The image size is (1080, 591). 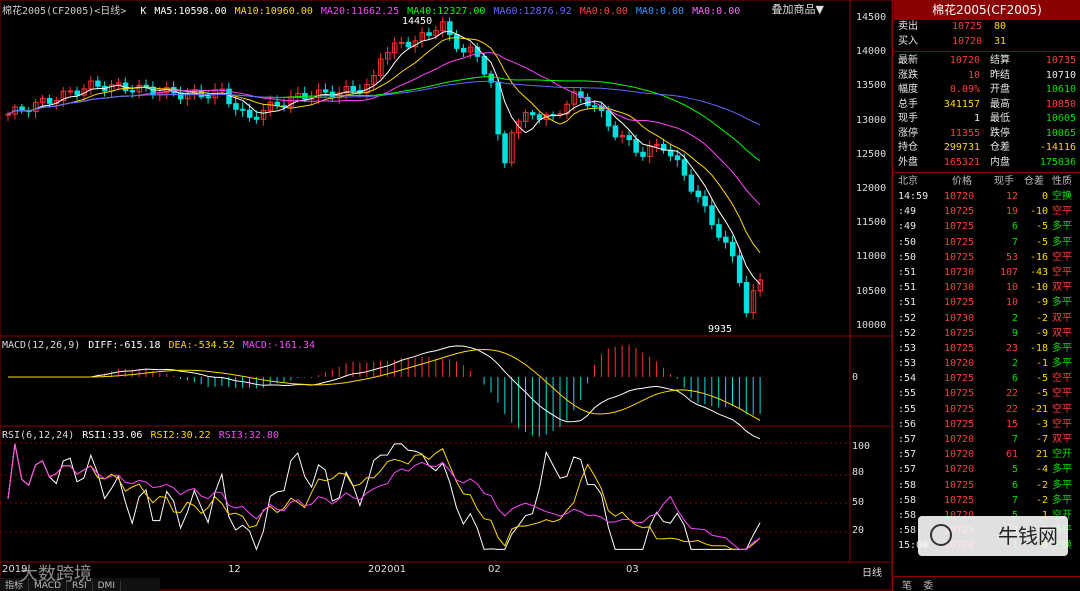 What do you see at coordinates (987, 242) in the screenshot?
I see `tick-row: :50 10725 7 -5 多平` at bounding box center [987, 242].